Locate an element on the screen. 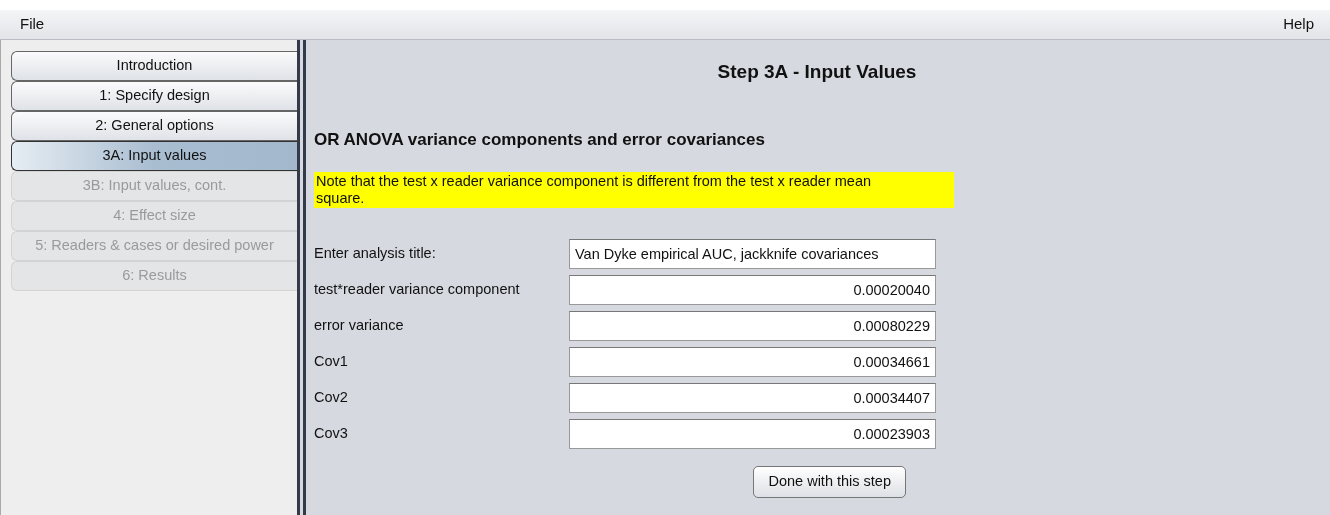 This screenshot has width=1330, height=515. input-field: 0.00080229 is located at coordinates (752, 326).